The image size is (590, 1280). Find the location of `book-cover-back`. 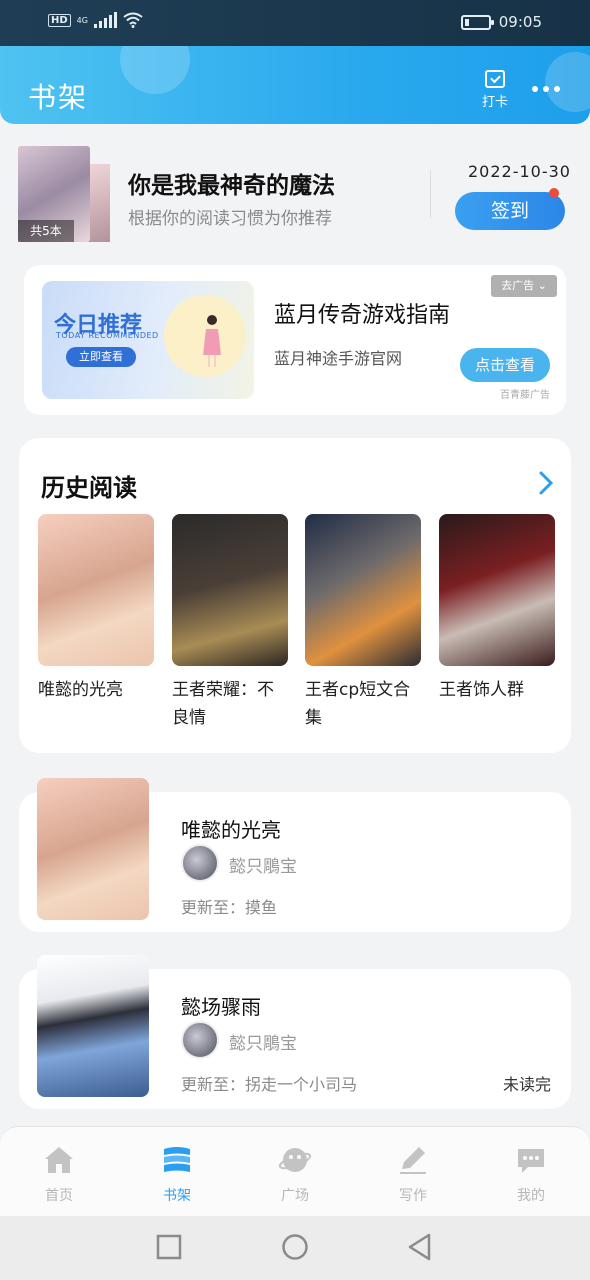

book-cover-back is located at coordinates (99, 203).